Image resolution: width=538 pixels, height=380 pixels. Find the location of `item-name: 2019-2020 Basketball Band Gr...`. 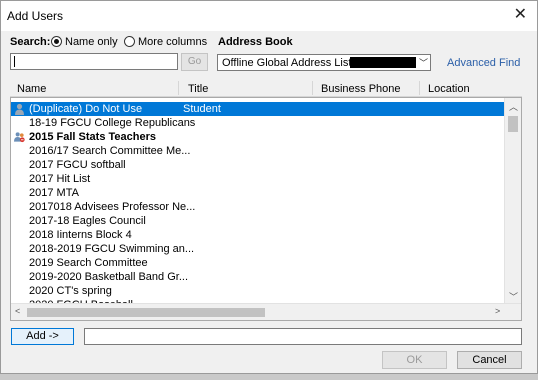

item-name: 2019-2020 Basketball Band Gr... is located at coordinates (108, 277).